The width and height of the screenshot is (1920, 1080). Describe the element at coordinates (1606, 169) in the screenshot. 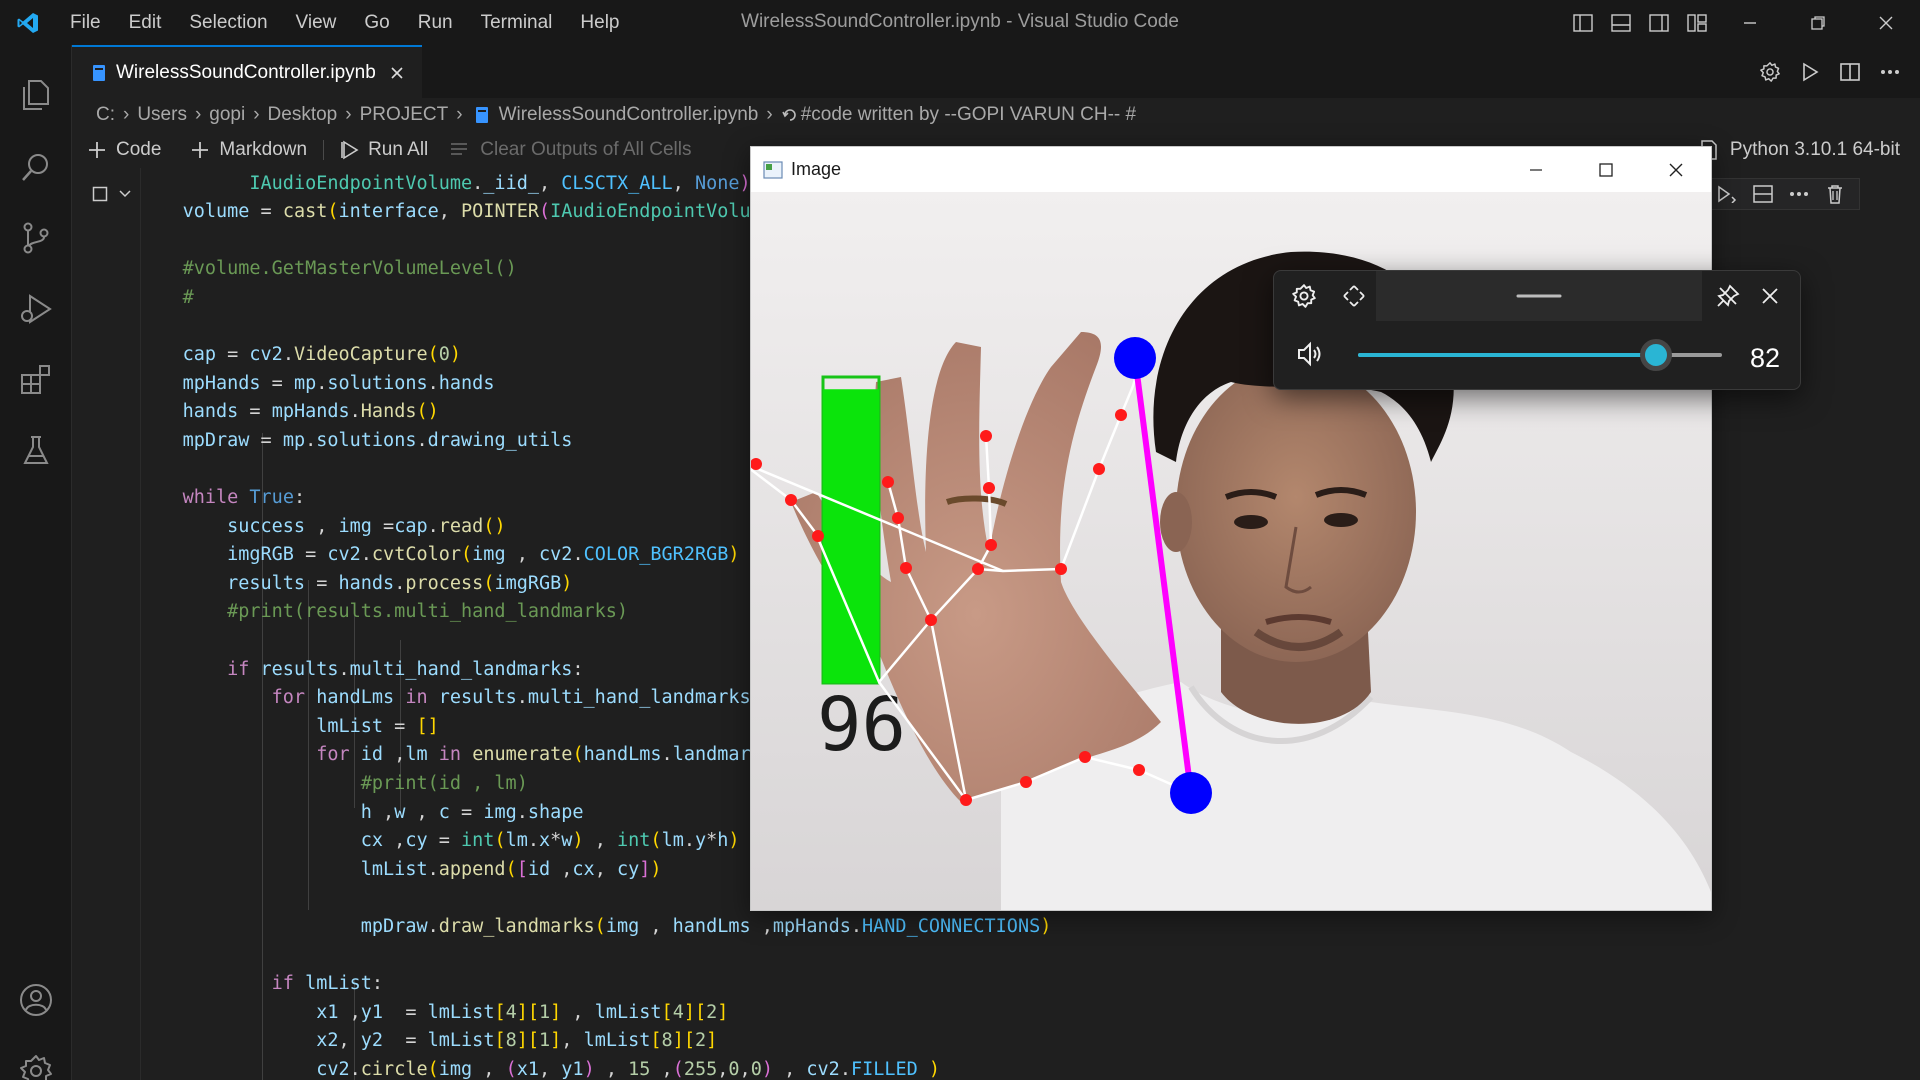

I see `image-maximize-icon` at that location.